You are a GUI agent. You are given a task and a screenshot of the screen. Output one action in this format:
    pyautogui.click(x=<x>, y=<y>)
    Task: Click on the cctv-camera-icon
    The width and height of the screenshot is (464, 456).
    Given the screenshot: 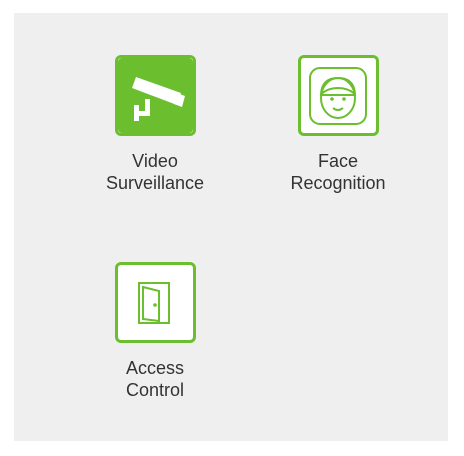 What is the action you would take?
    pyautogui.click(x=155, y=95)
    